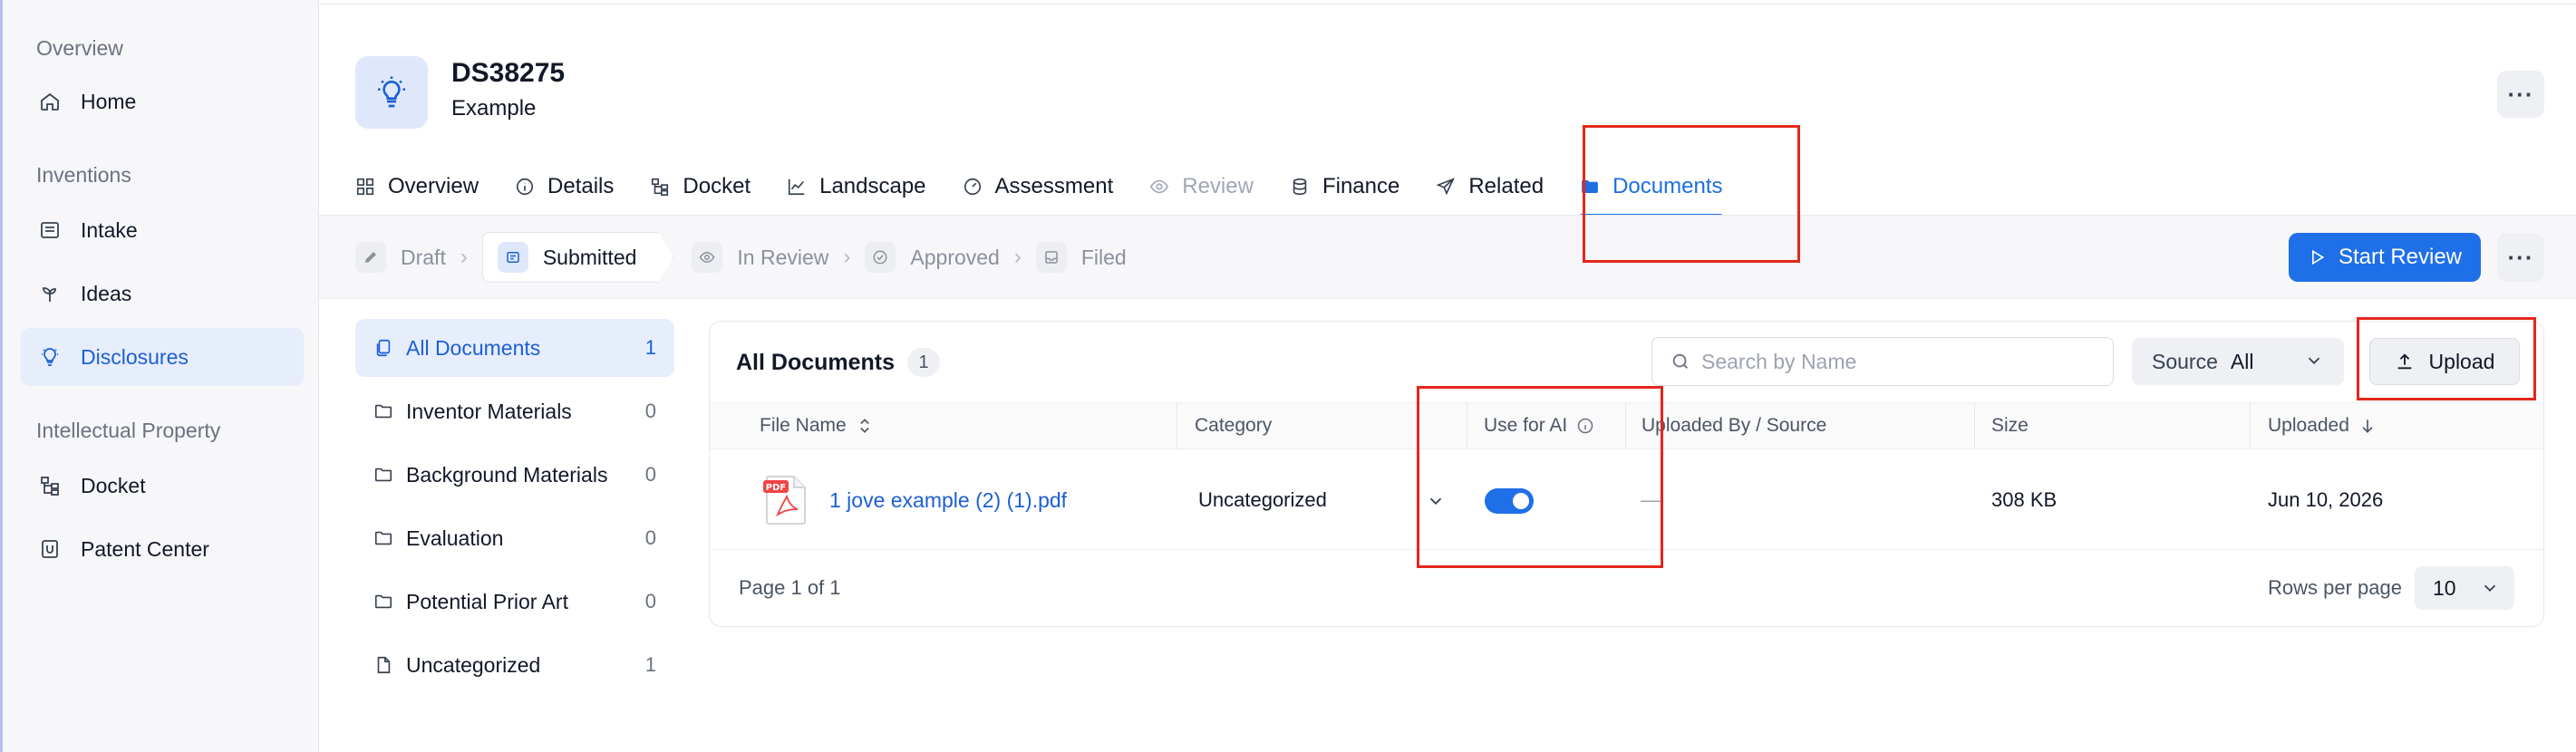 The image size is (2576, 752). Describe the element at coordinates (1361, 186) in the screenshot. I see `tab-label: Finance` at that location.